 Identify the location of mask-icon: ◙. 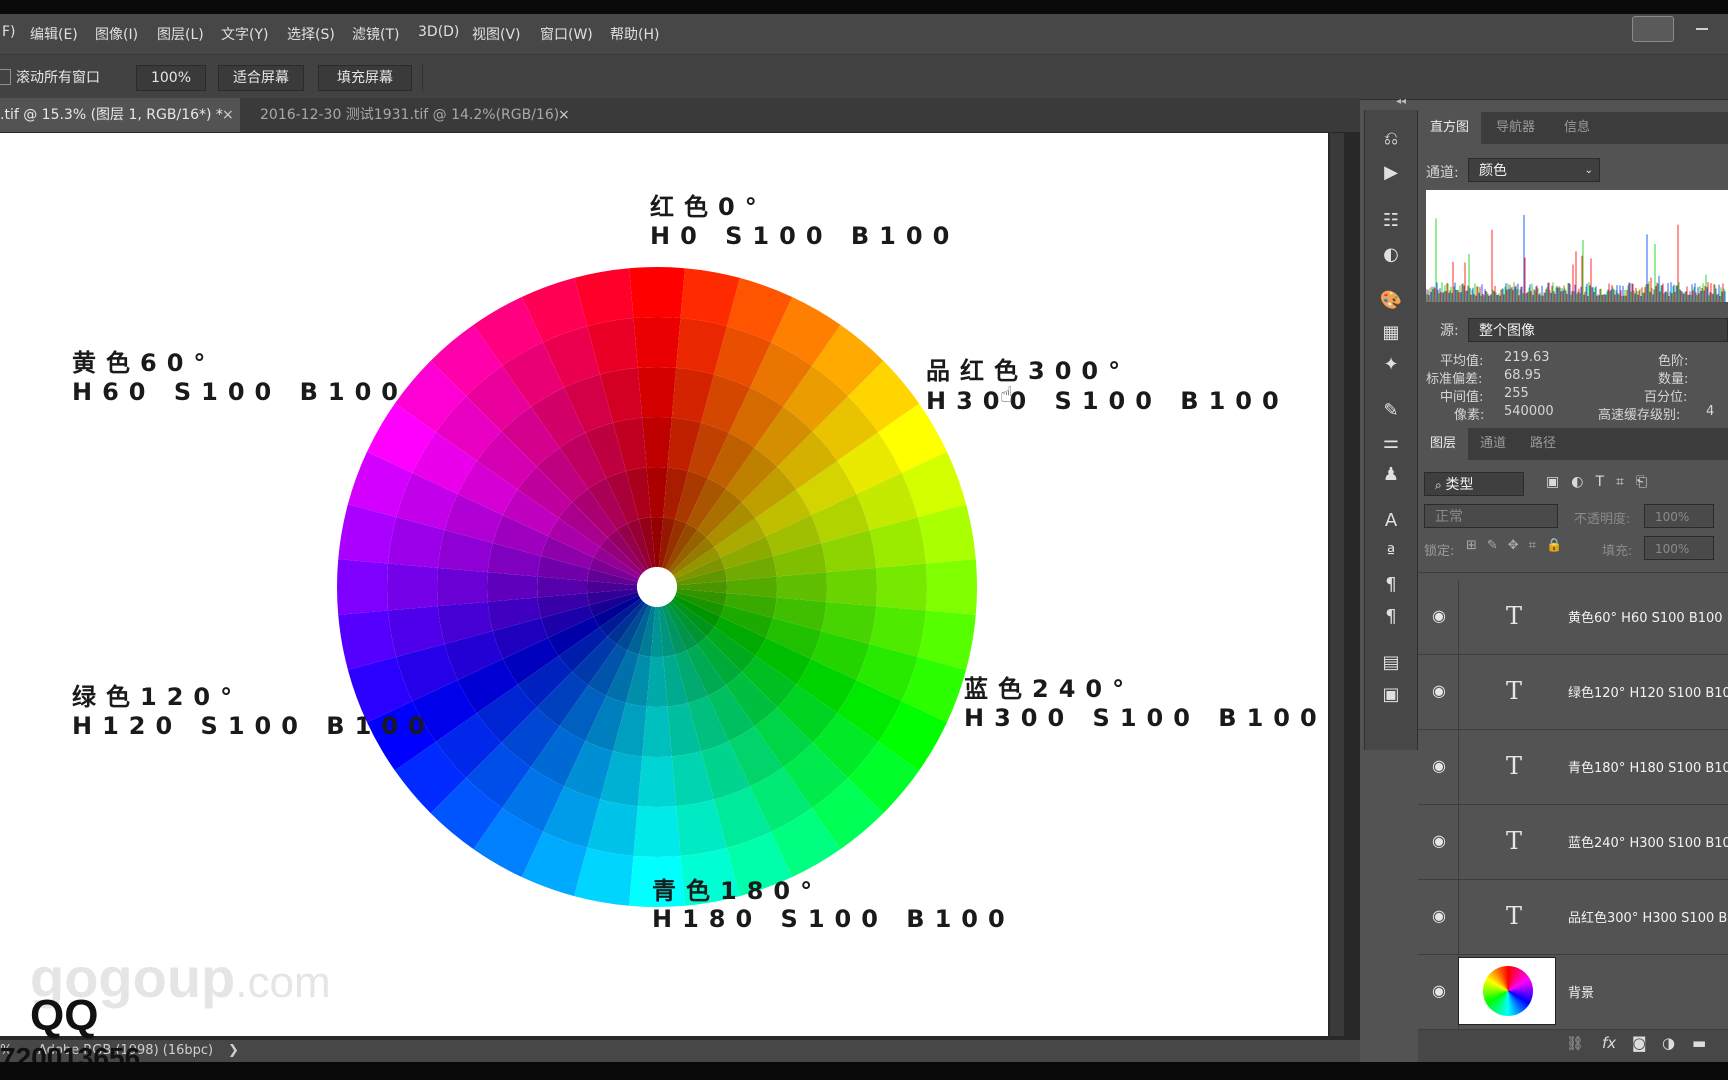
(1639, 1043).